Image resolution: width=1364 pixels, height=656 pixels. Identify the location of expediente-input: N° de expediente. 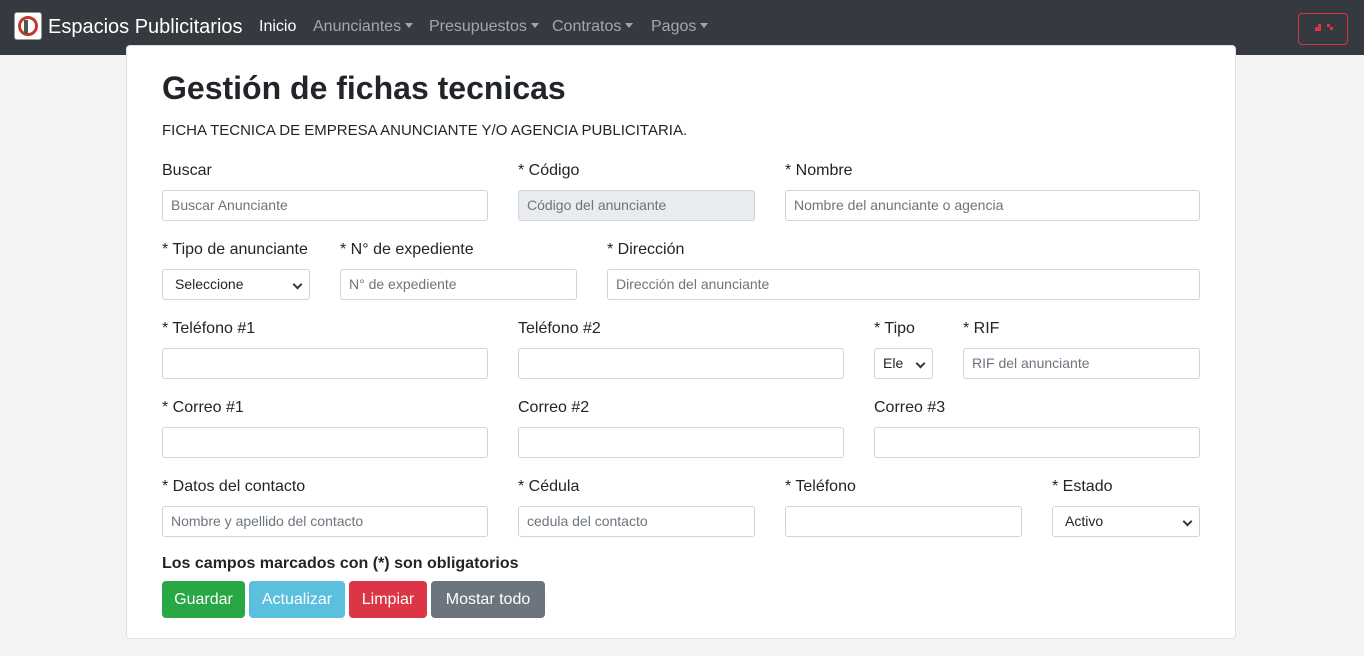
(458, 284).